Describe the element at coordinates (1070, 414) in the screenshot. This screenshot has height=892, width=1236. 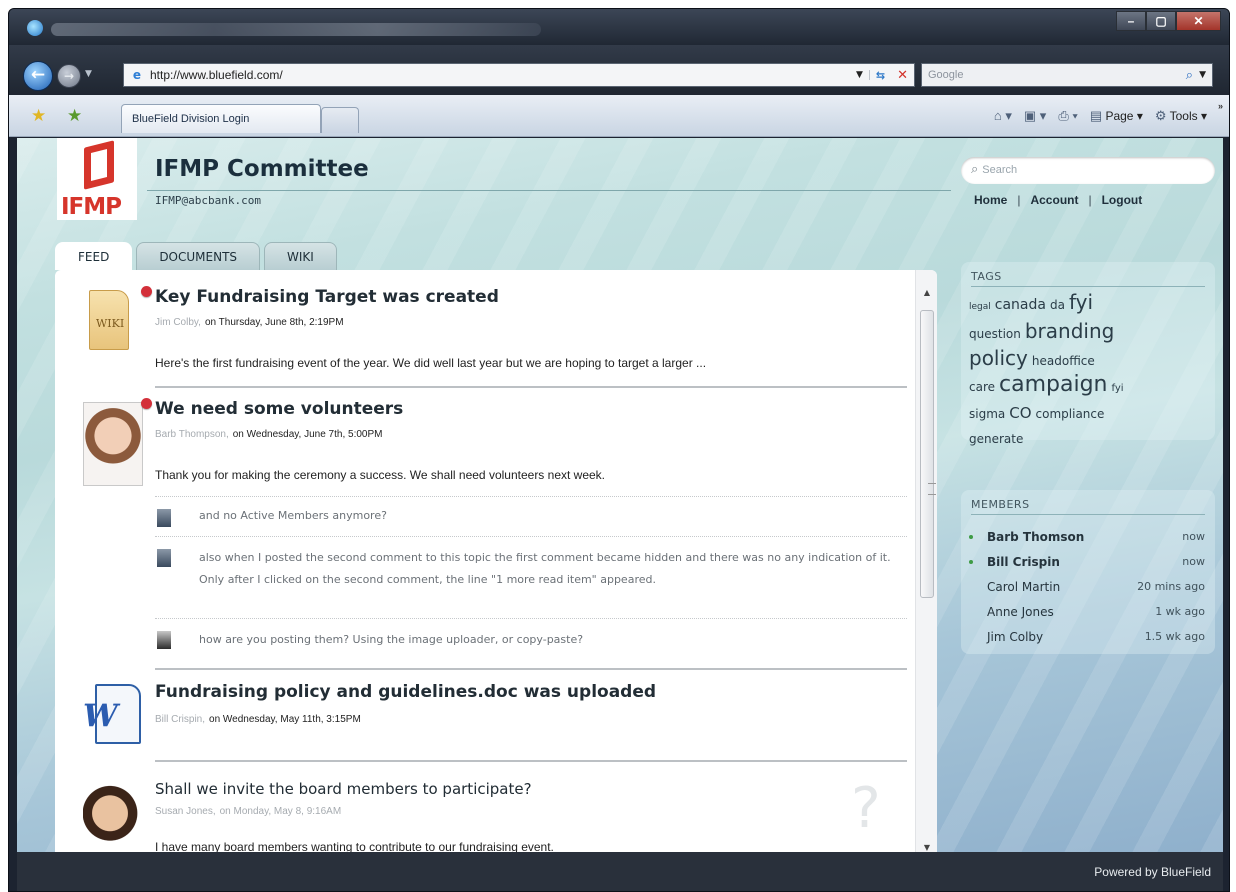
I see `tag-link: compliance` at that location.